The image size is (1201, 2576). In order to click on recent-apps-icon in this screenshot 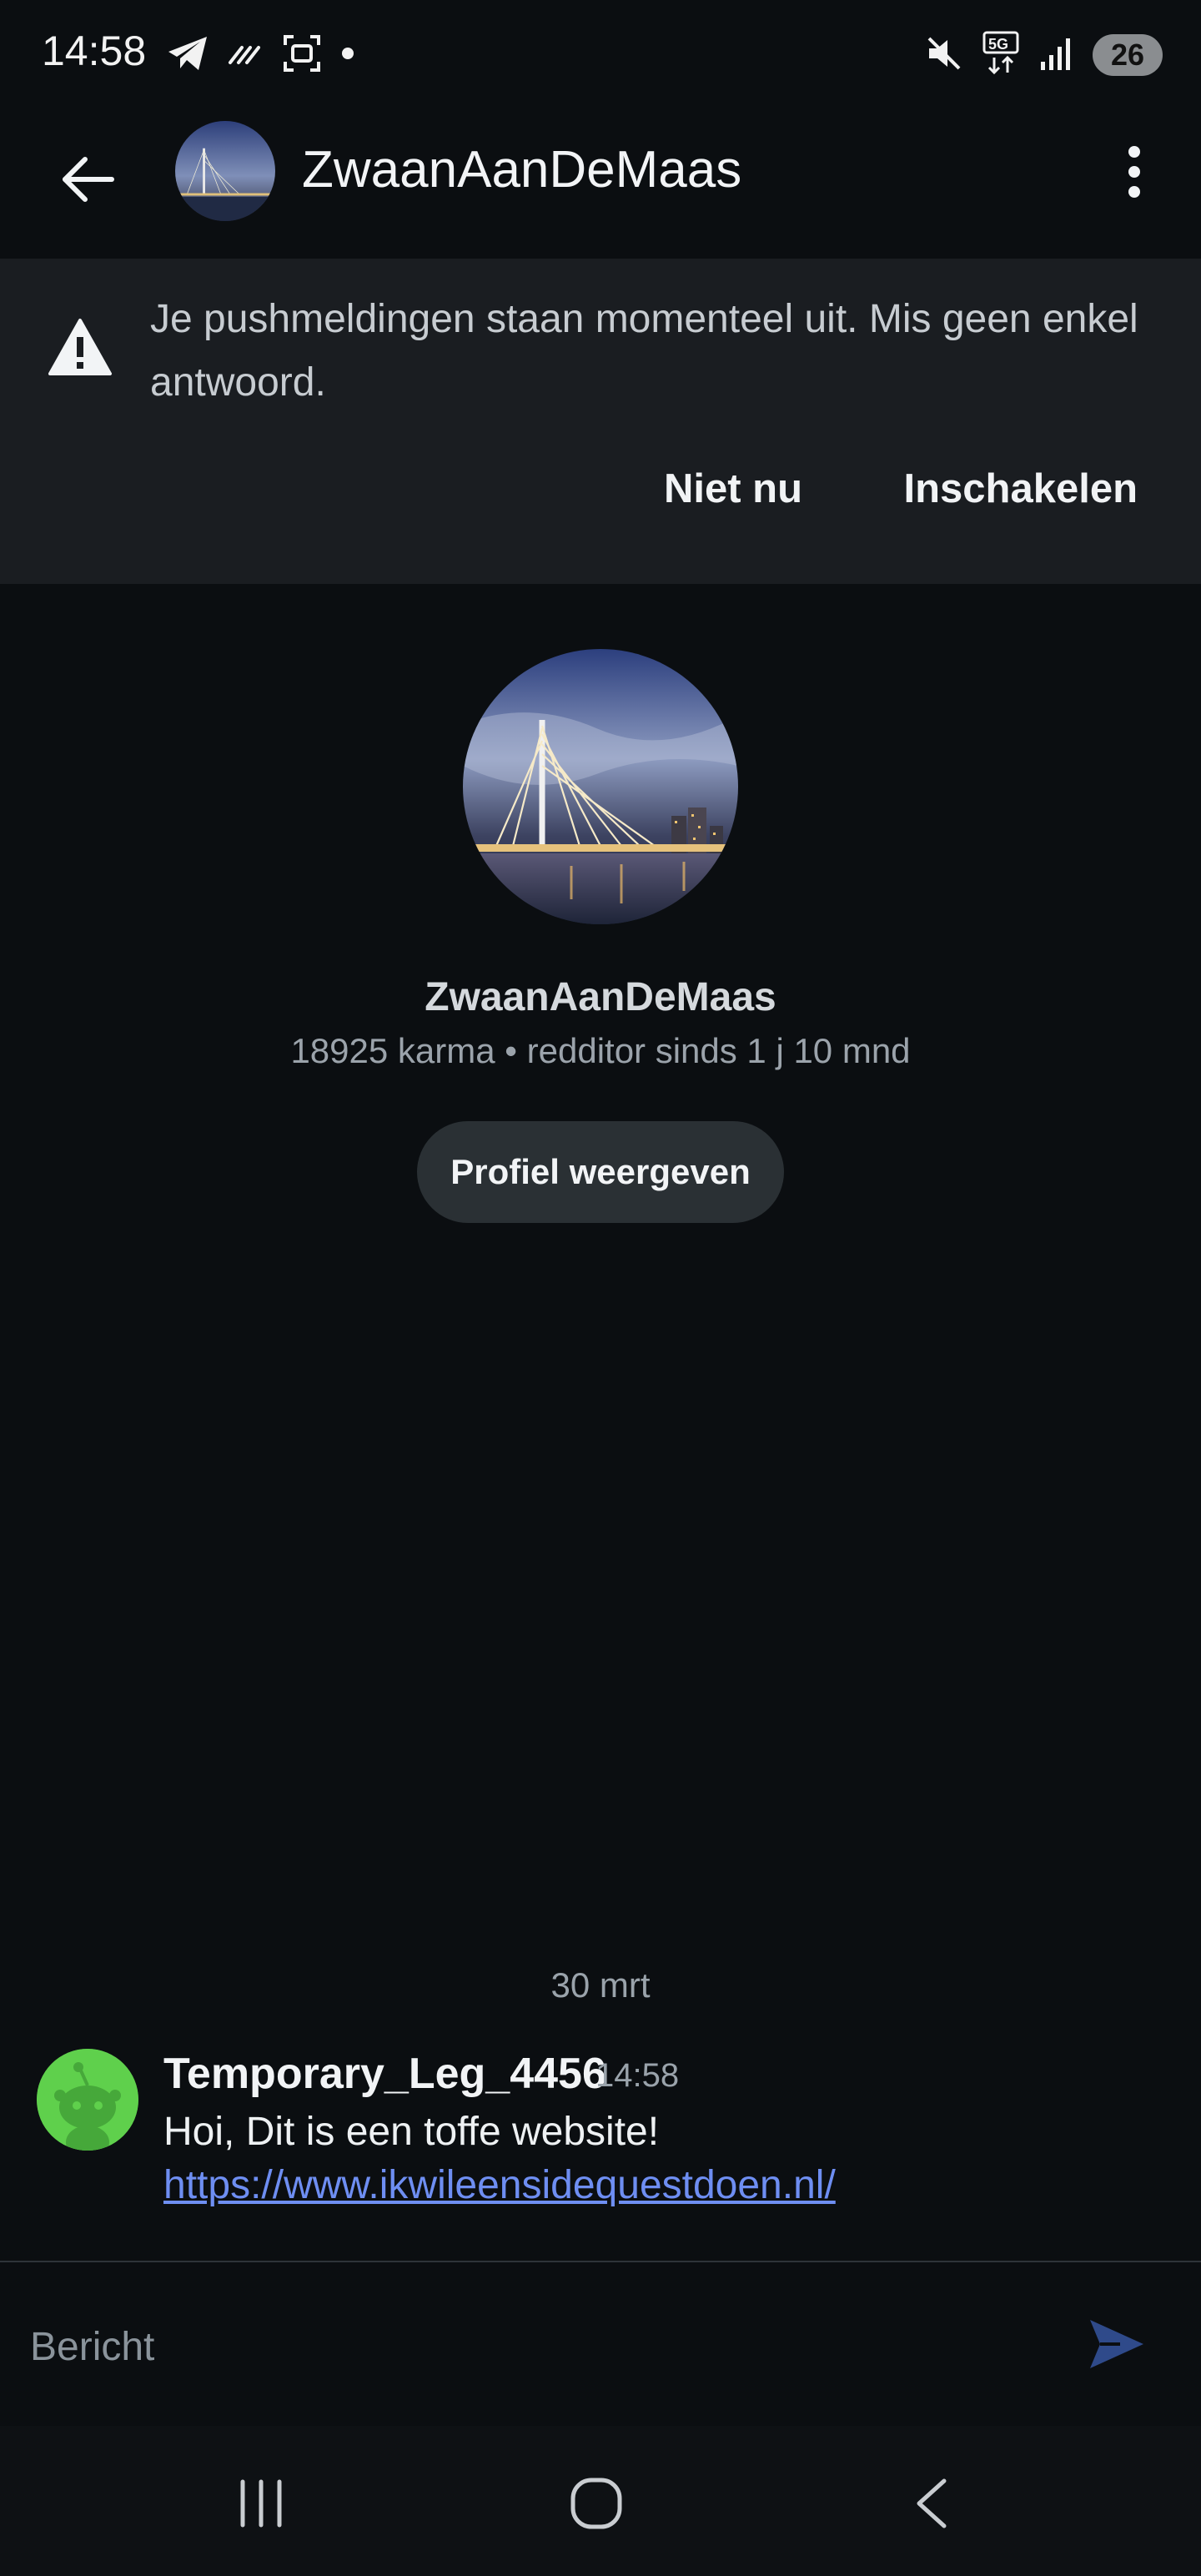, I will do `click(261, 2503)`.